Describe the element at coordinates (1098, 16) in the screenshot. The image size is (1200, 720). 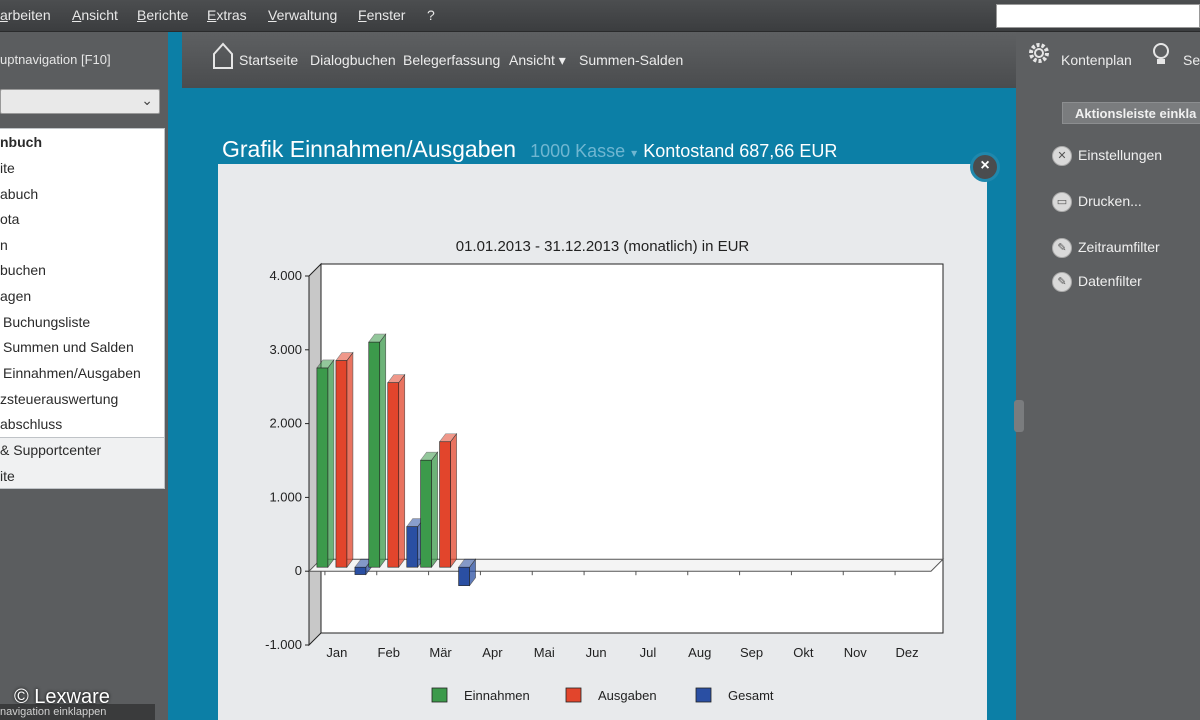
I see `search-input` at that location.